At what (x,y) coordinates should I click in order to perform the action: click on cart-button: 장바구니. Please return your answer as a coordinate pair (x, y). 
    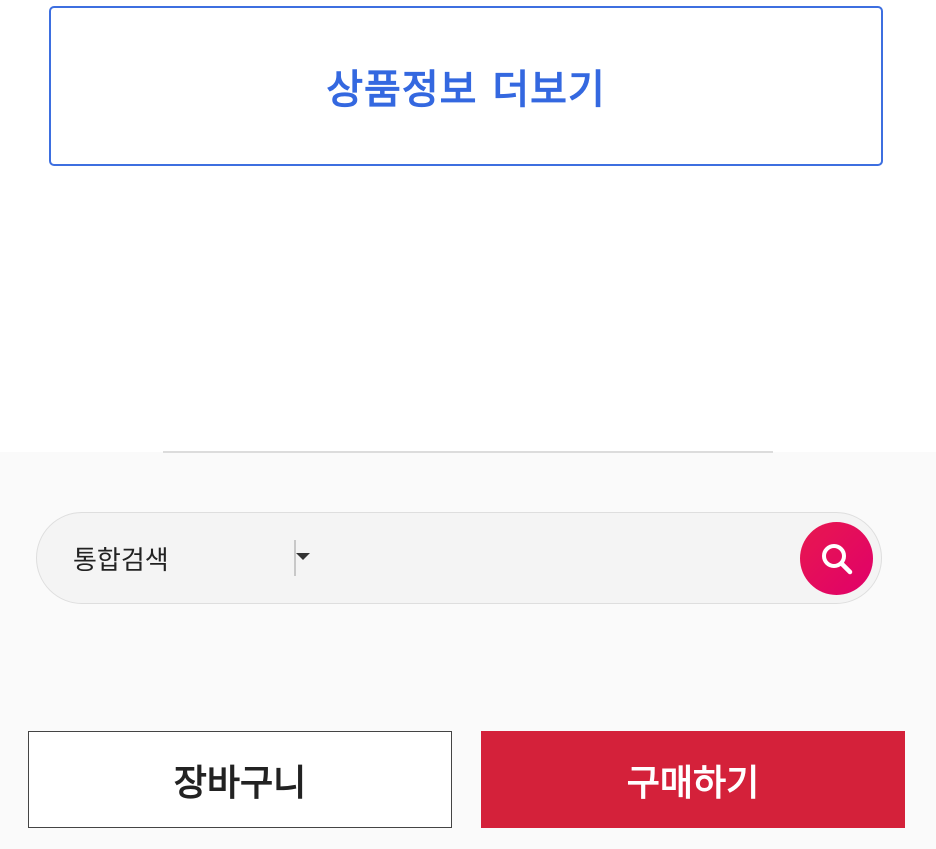
    Looking at the image, I should click on (240, 779).